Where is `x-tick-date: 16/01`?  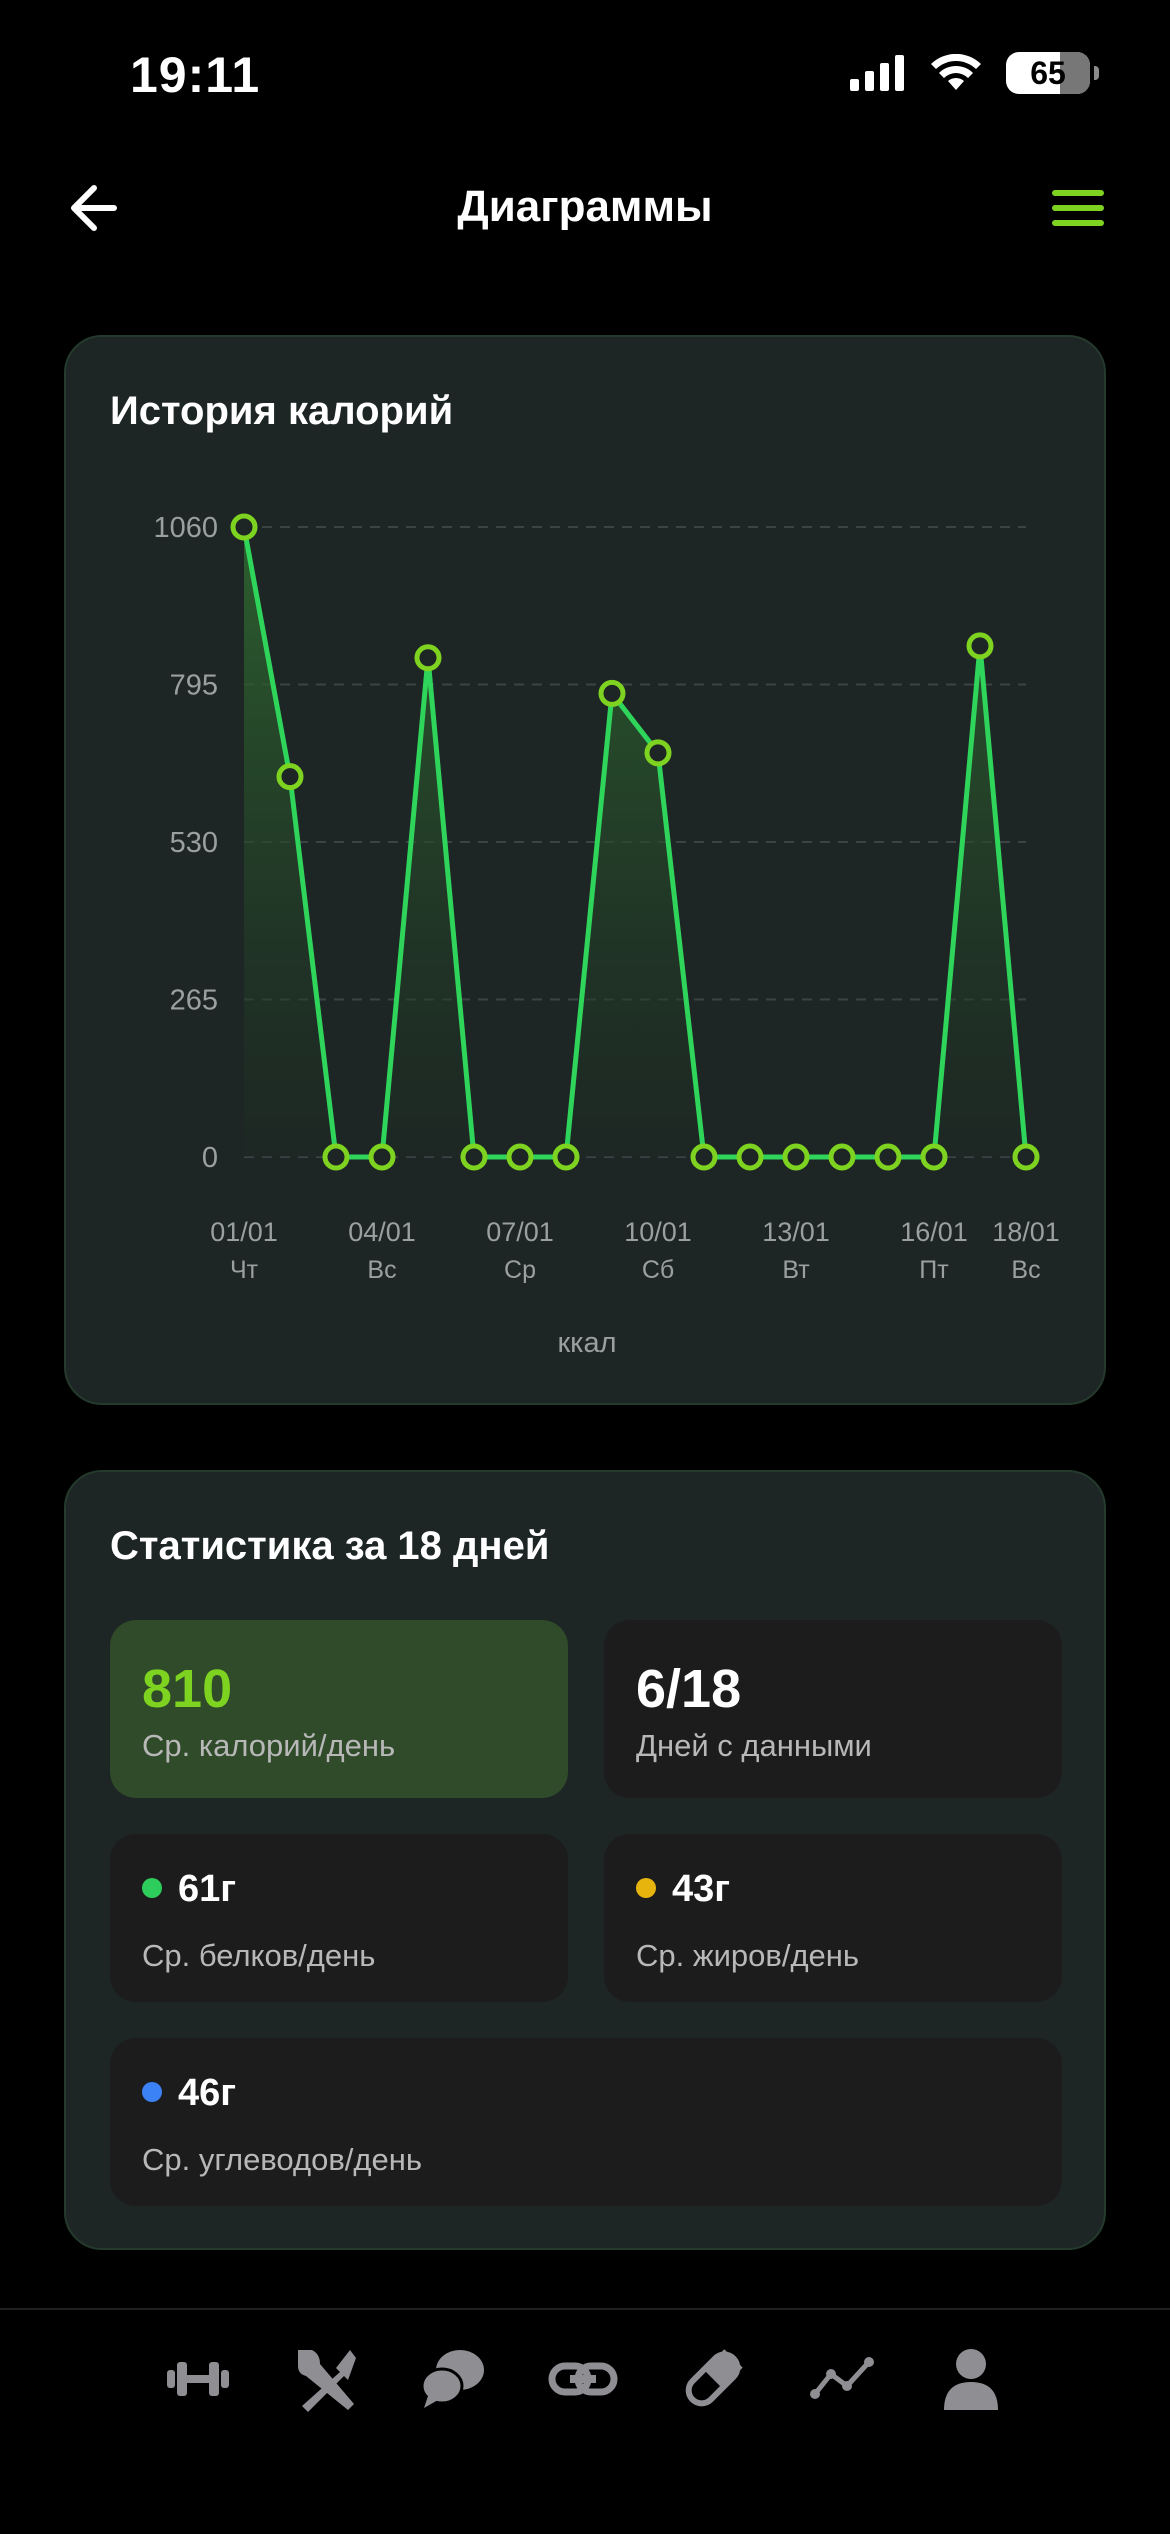 x-tick-date: 16/01 is located at coordinates (934, 1232).